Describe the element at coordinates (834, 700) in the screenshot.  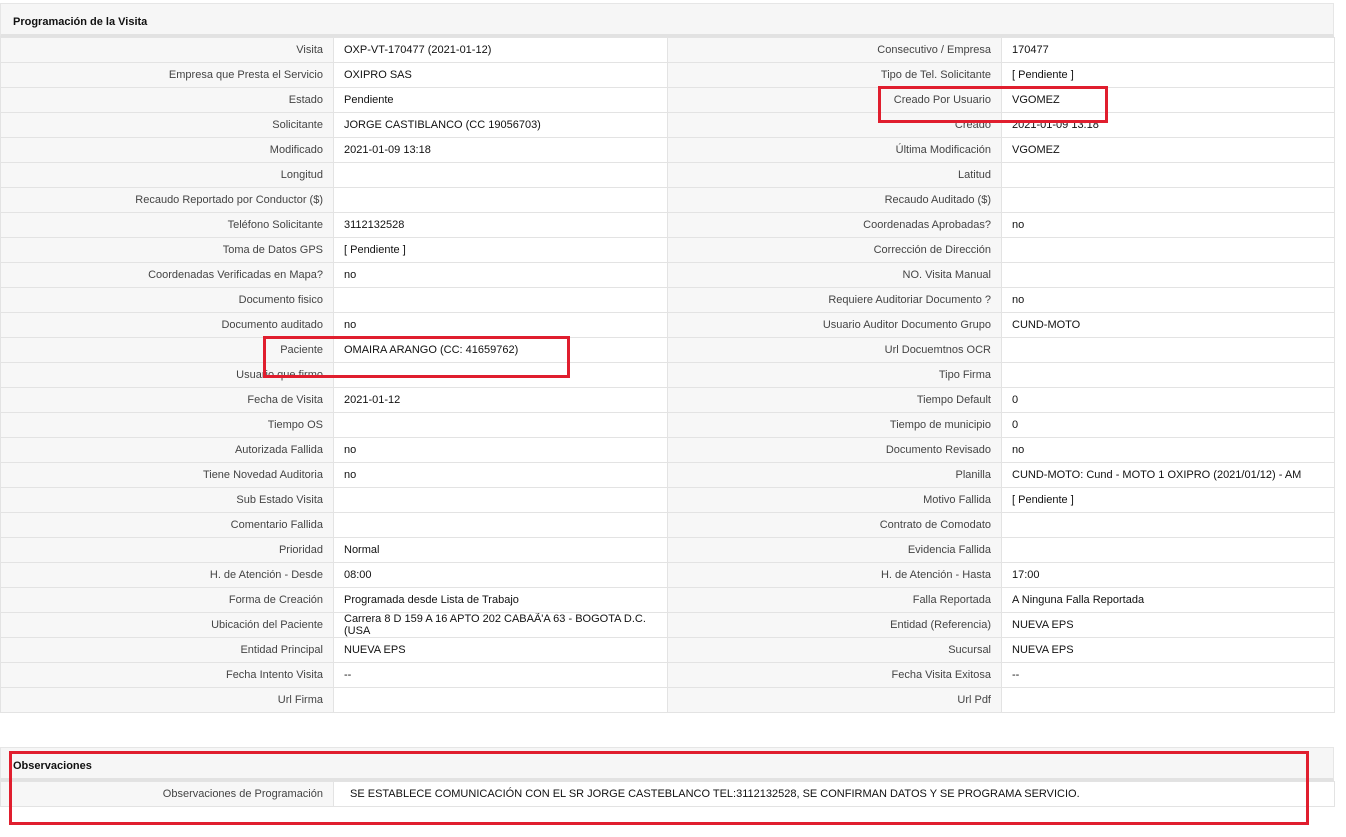
I see `field-label: Url Pdf` at that location.